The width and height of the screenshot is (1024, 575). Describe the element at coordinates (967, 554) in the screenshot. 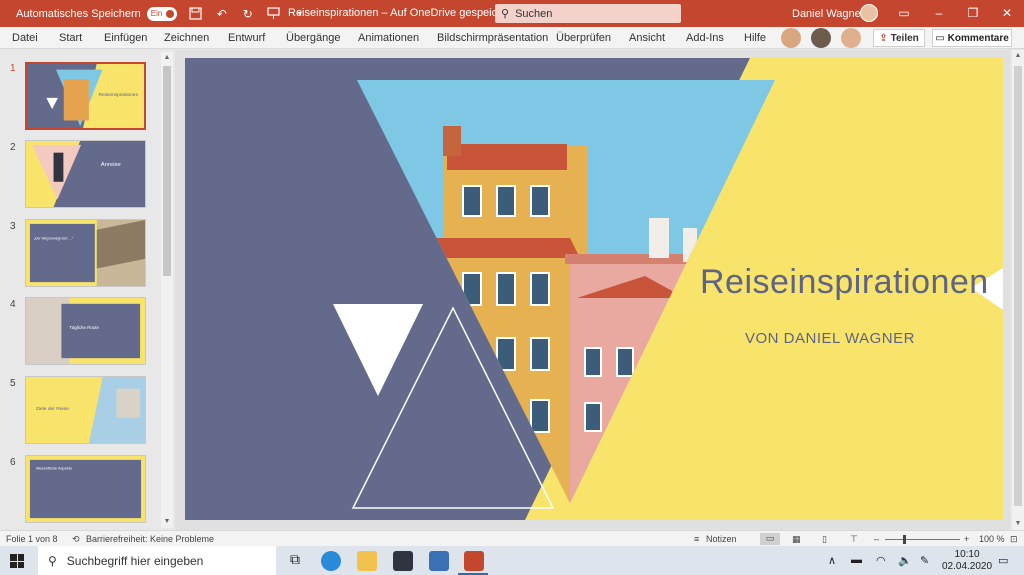

I see `clock-time: 10:10` at that location.